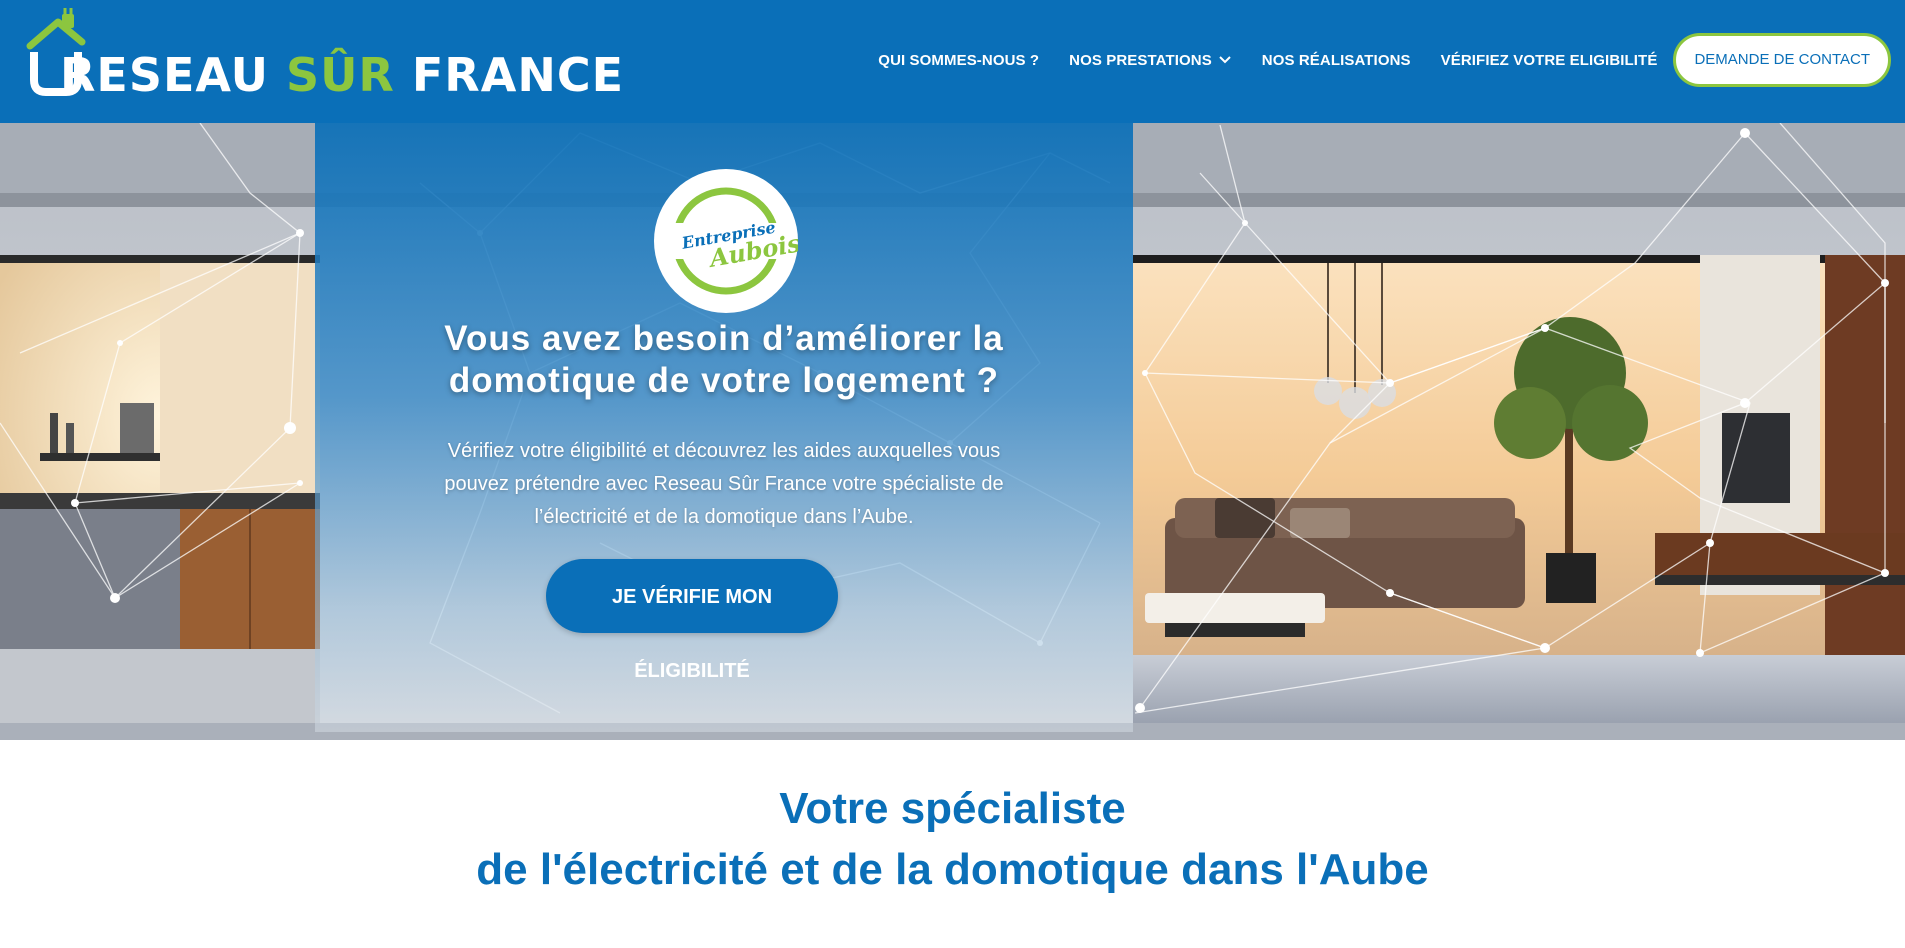 This screenshot has height=948, width=1905. What do you see at coordinates (517, 75) in the screenshot?
I see `logo-word-france: FRANCE` at bounding box center [517, 75].